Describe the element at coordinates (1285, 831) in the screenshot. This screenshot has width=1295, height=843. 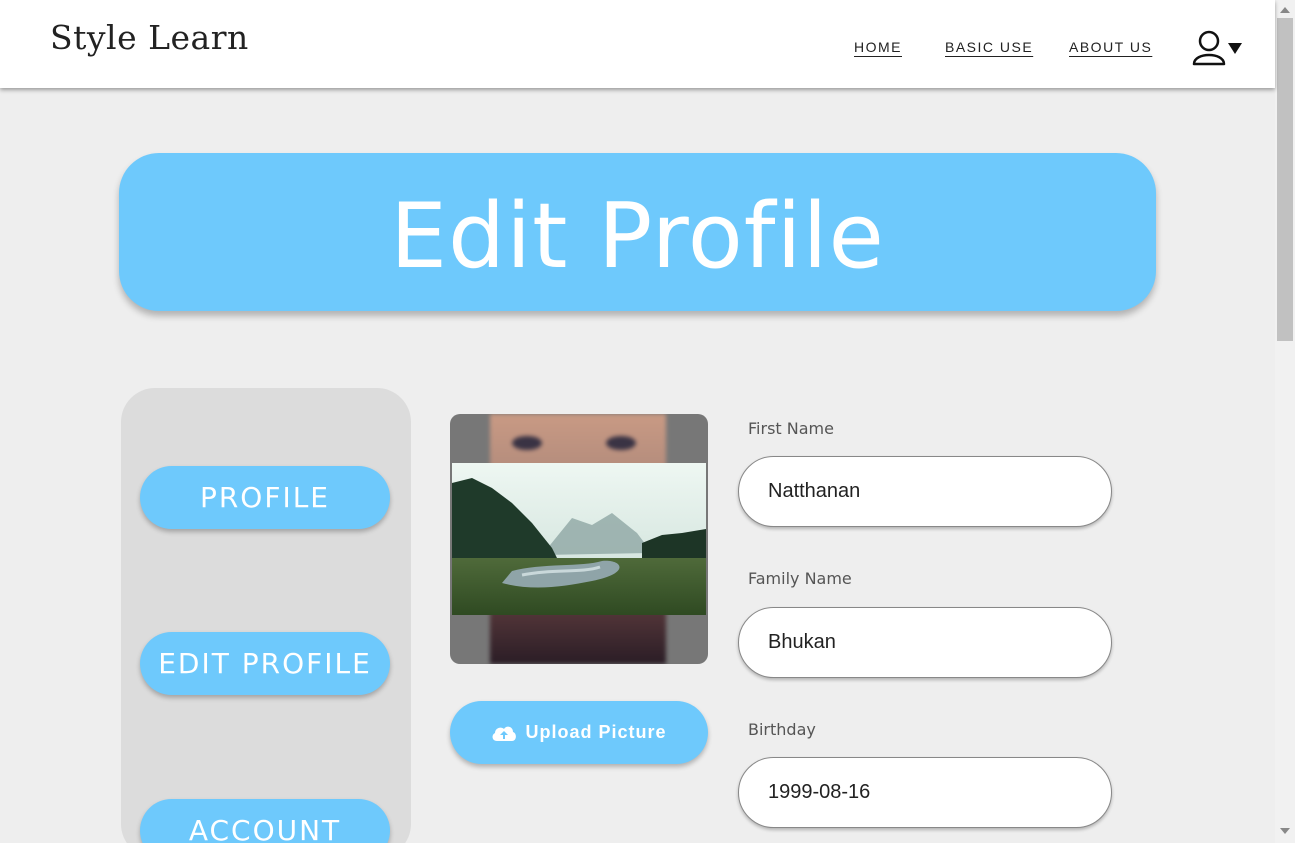
I see `scroll-down-arrow-icon` at that location.